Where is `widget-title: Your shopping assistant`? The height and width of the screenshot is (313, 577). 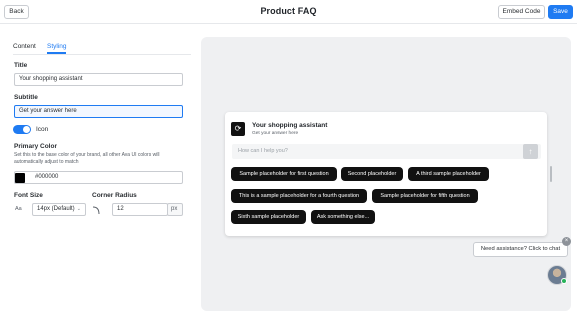
widget-title: Your shopping assistant is located at coordinates (290, 125).